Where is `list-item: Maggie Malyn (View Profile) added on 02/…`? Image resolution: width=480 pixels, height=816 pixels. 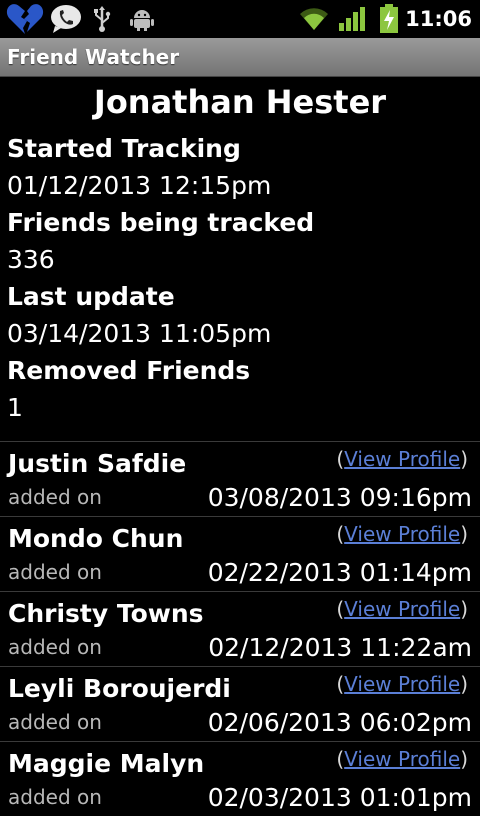 list-item: Maggie Malyn (View Profile) added on 02/… is located at coordinates (240, 778).